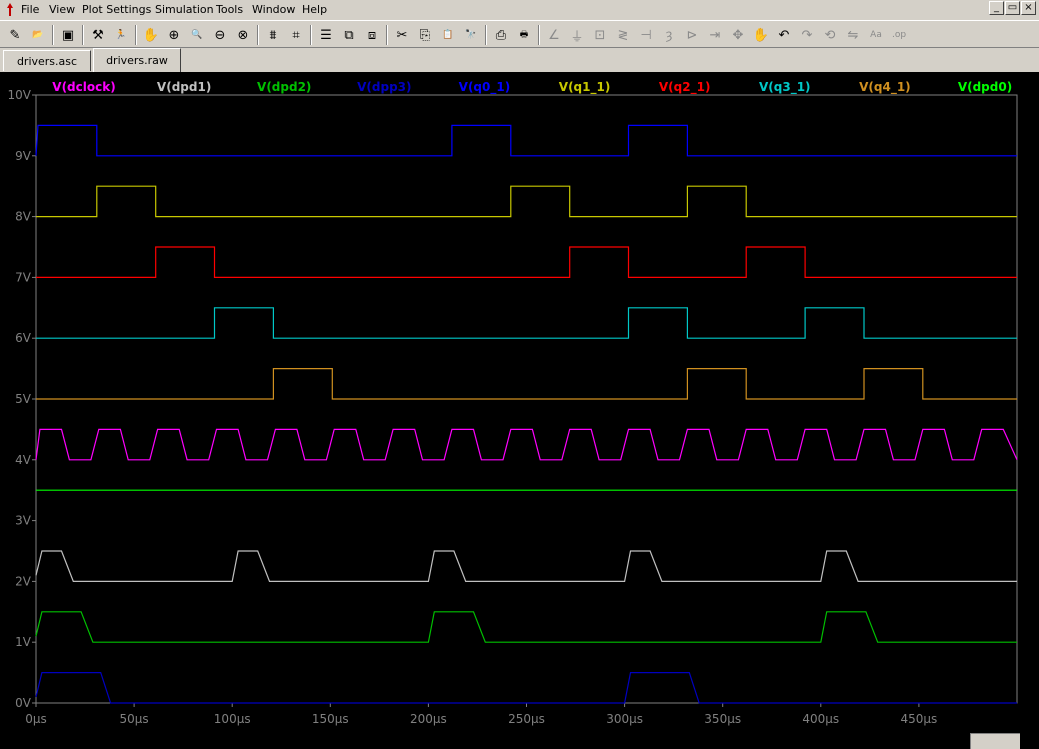 The height and width of the screenshot is (749, 1039). Describe the element at coordinates (184, 87) in the screenshot. I see `legend-label-vdpd1: V(dpd1)` at that location.